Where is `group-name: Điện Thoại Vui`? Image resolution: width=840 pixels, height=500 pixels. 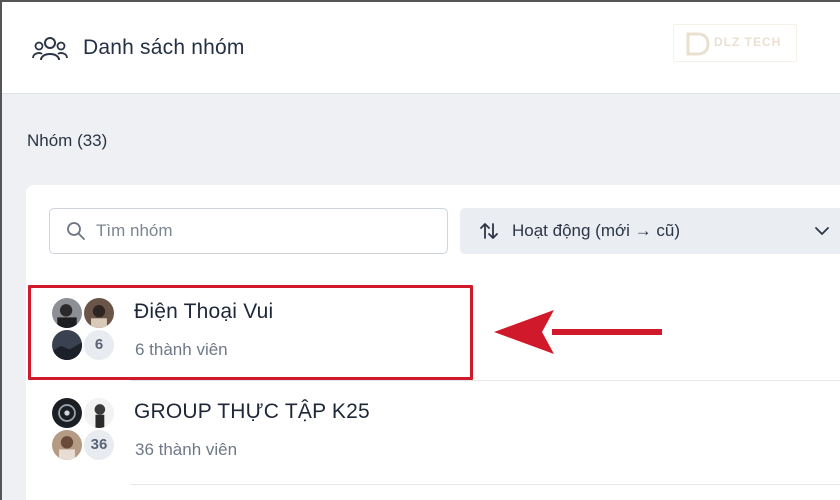
group-name: Điện Thoại Vui is located at coordinates (204, 311).